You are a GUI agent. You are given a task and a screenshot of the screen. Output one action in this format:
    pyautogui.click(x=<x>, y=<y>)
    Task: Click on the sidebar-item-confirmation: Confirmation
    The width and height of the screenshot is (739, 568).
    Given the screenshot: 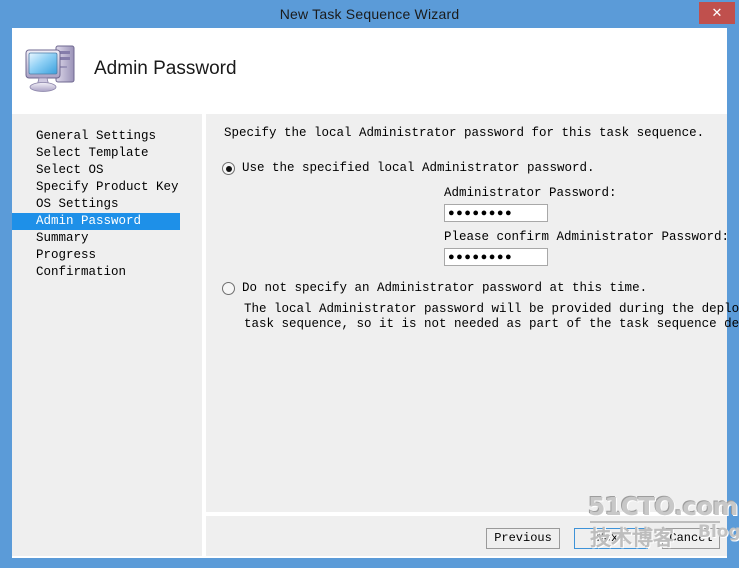 What is the action you would take?
    pyautogui.click(x=107, y=272)
    